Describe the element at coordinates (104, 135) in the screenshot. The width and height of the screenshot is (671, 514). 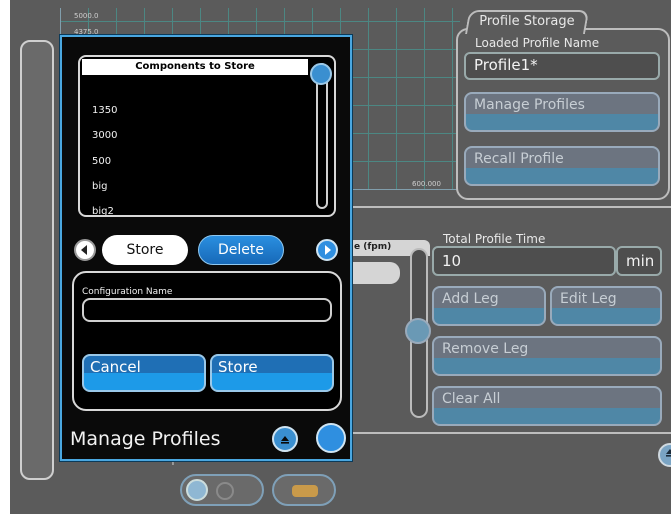
I see `list-item: 3000` at that location.